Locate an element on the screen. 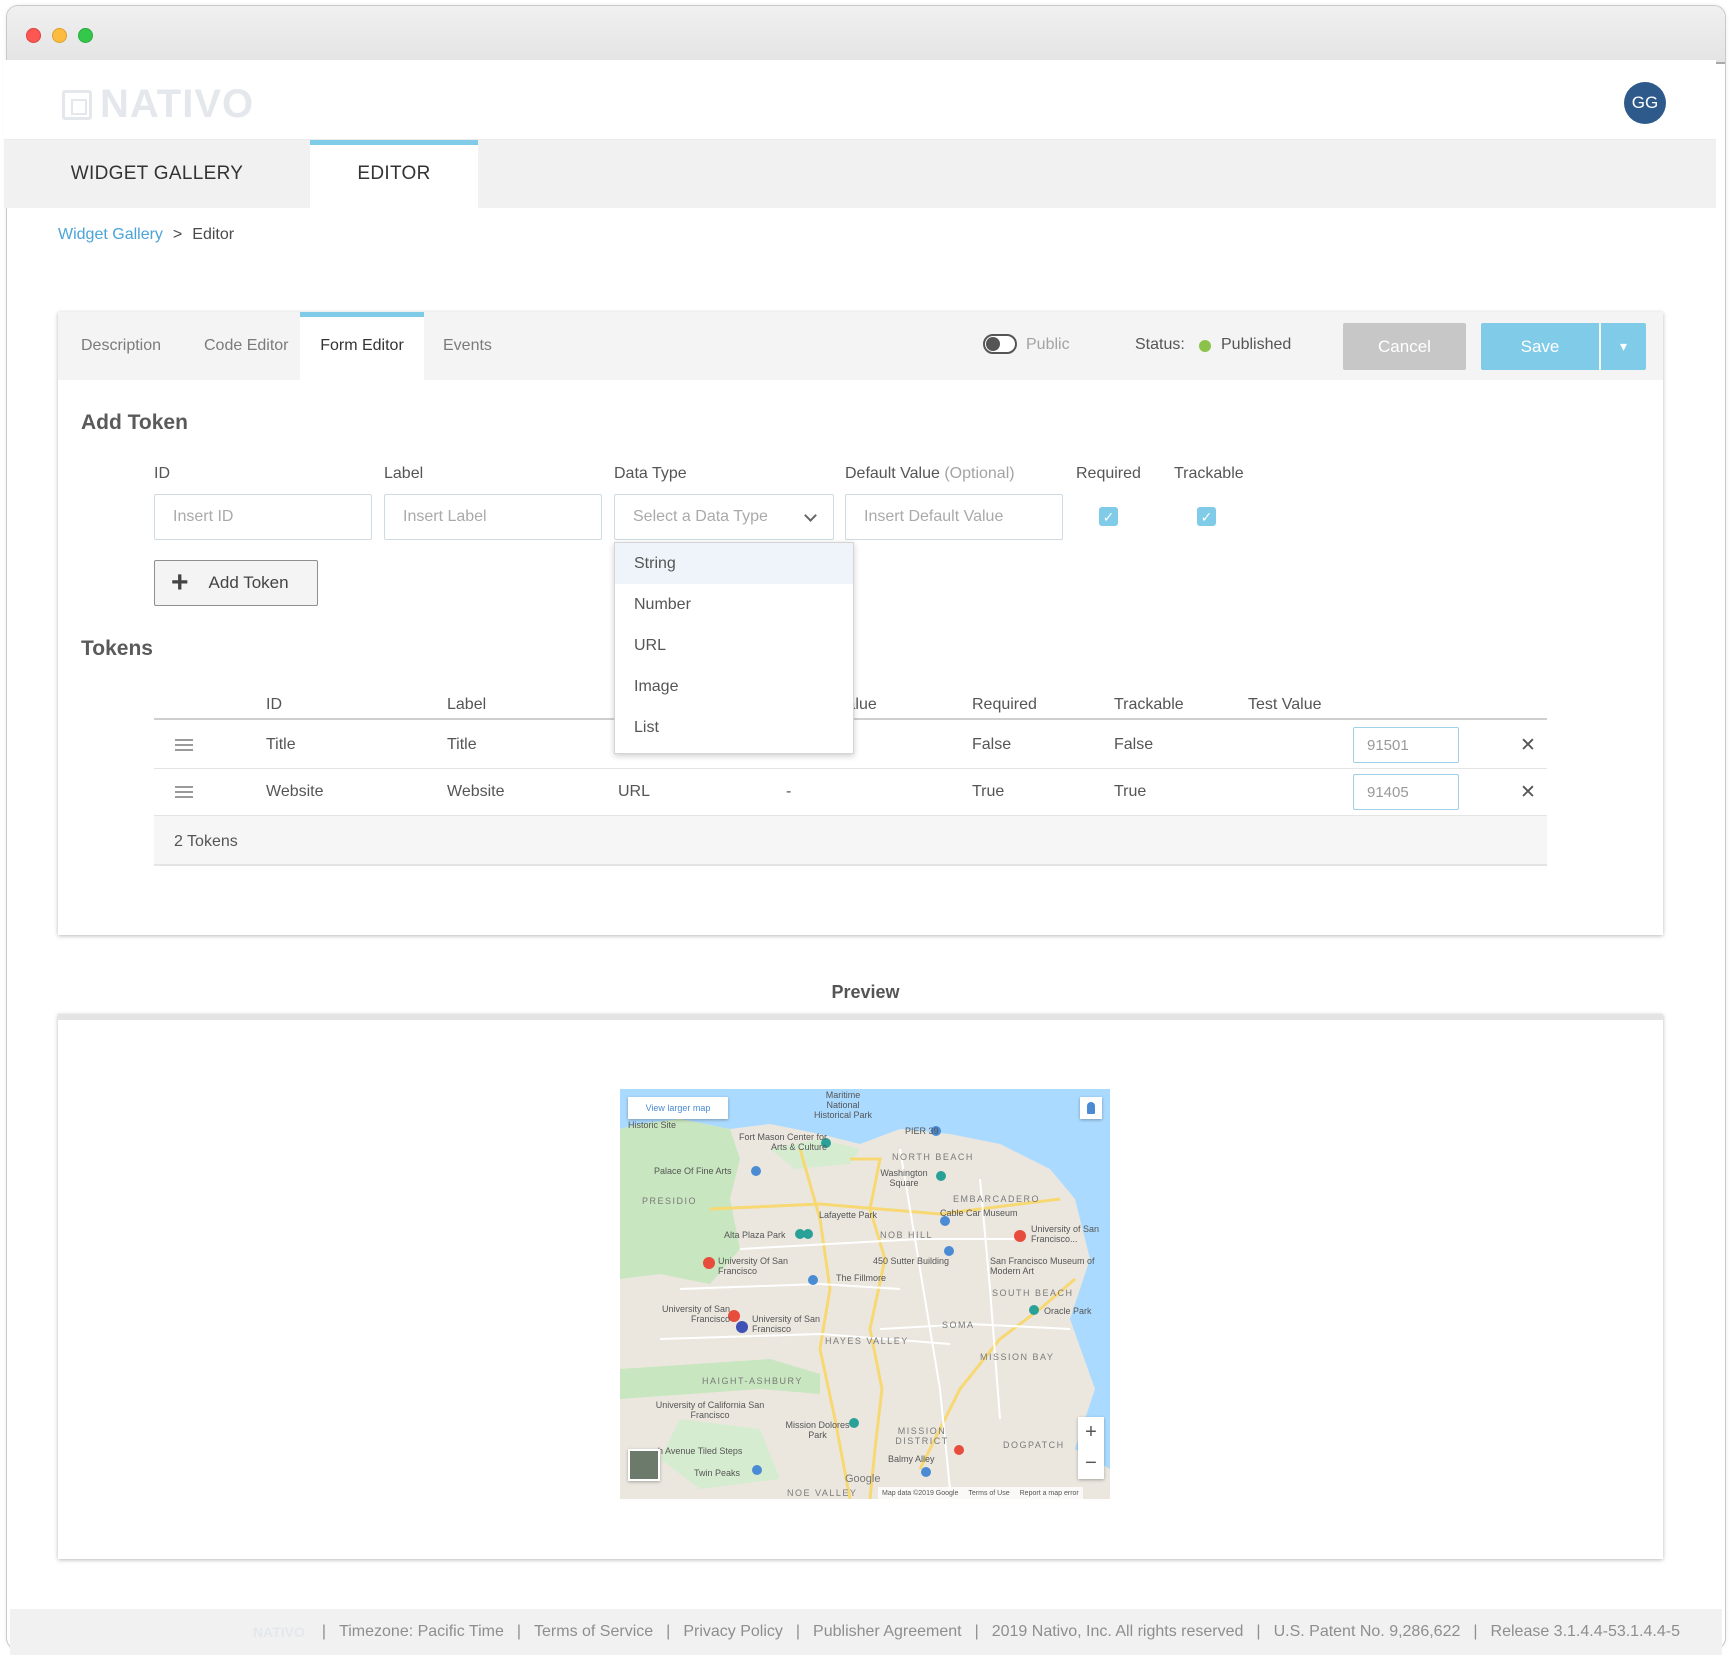 This screenshot has height=1655, width=1731. minimize-window-icon is located at coordinates (59, 35).